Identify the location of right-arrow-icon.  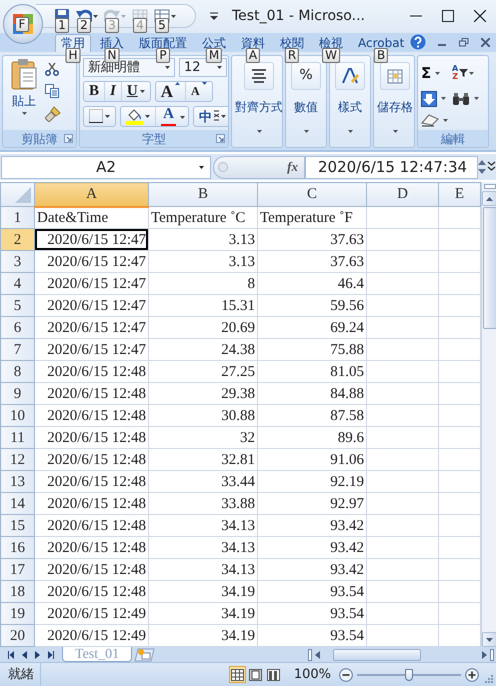
(484, 654).